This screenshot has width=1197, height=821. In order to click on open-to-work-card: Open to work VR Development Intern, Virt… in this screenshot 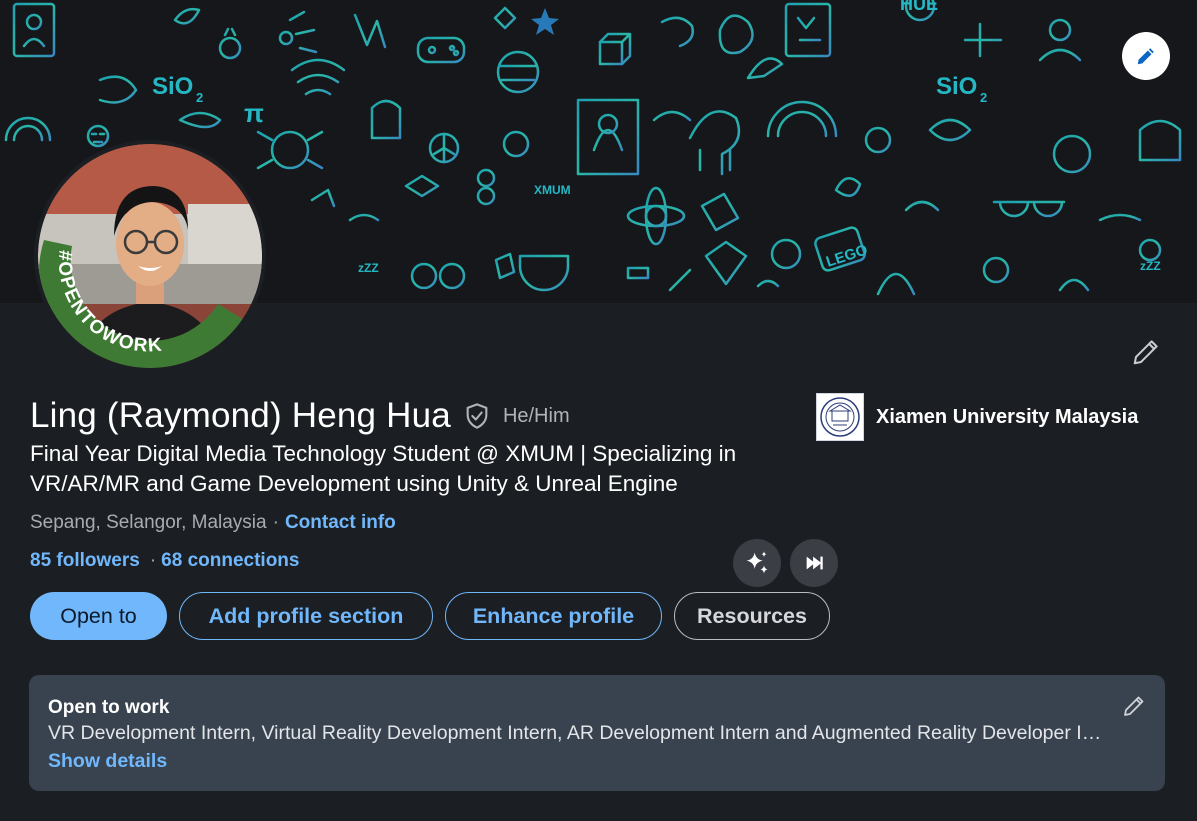, I will do `click(597, 733)`.